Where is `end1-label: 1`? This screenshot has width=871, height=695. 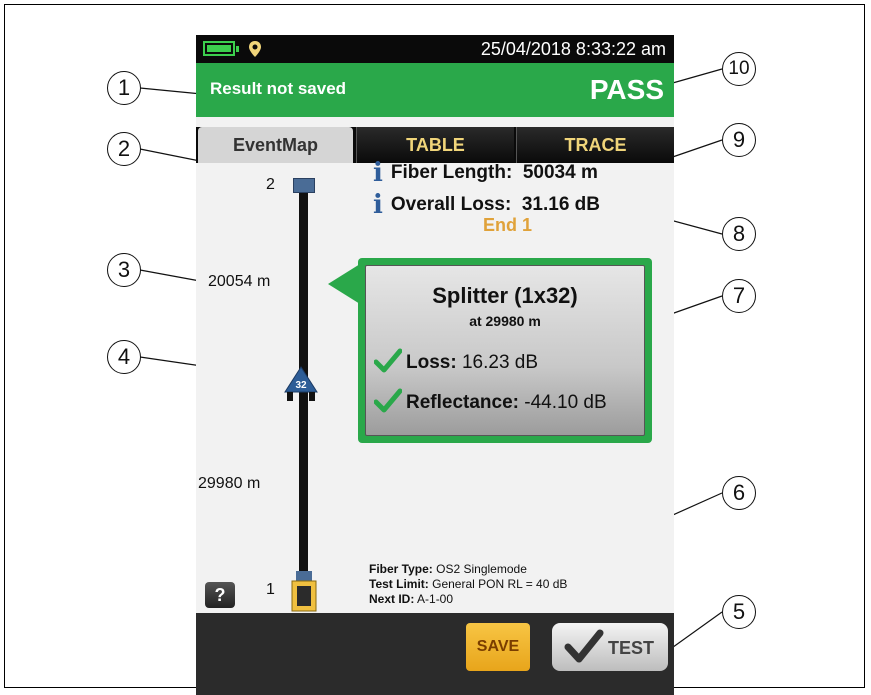
end1-label: 1 is located at coordinates (270, 589).